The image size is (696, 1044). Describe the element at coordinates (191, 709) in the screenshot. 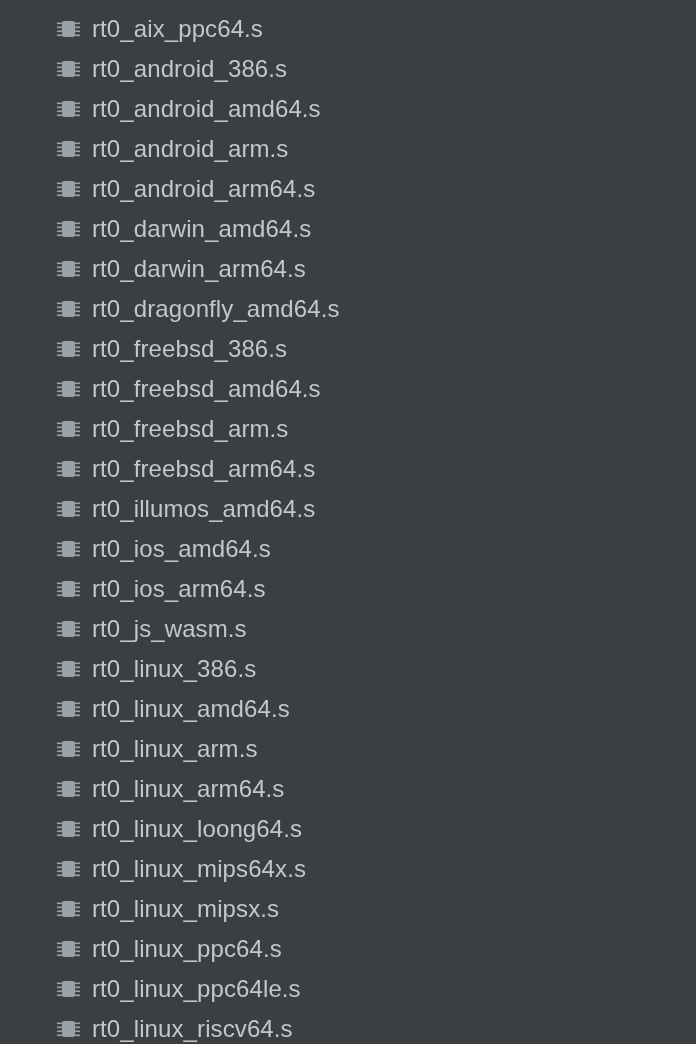

I see `file-name: rt0_linux_amd64.s` at that location.